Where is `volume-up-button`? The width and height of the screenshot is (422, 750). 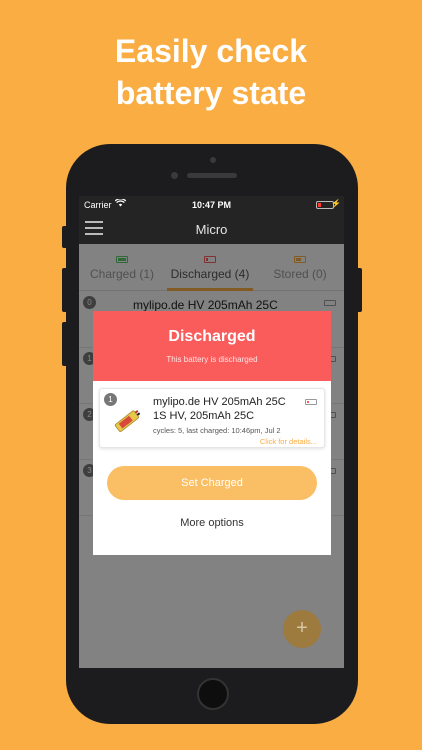 volume-up-button is located at coordinates (64, 290).